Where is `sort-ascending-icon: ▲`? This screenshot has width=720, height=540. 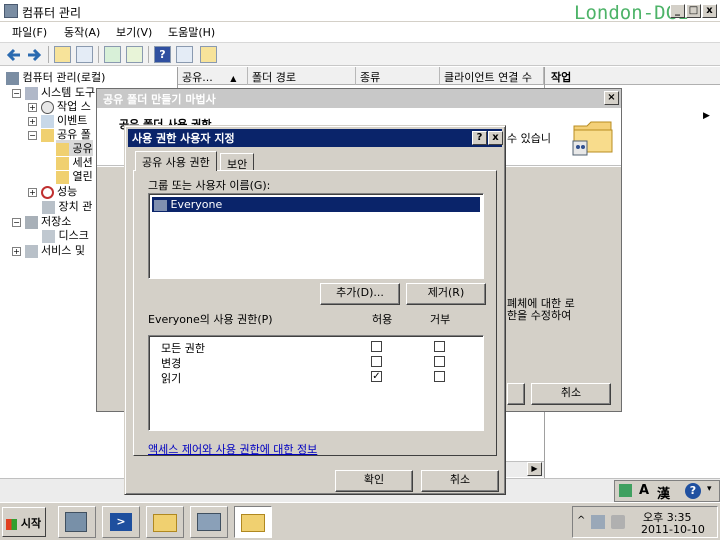 sort-ascending-icon: ▲ is located at coordinates (233, 78).